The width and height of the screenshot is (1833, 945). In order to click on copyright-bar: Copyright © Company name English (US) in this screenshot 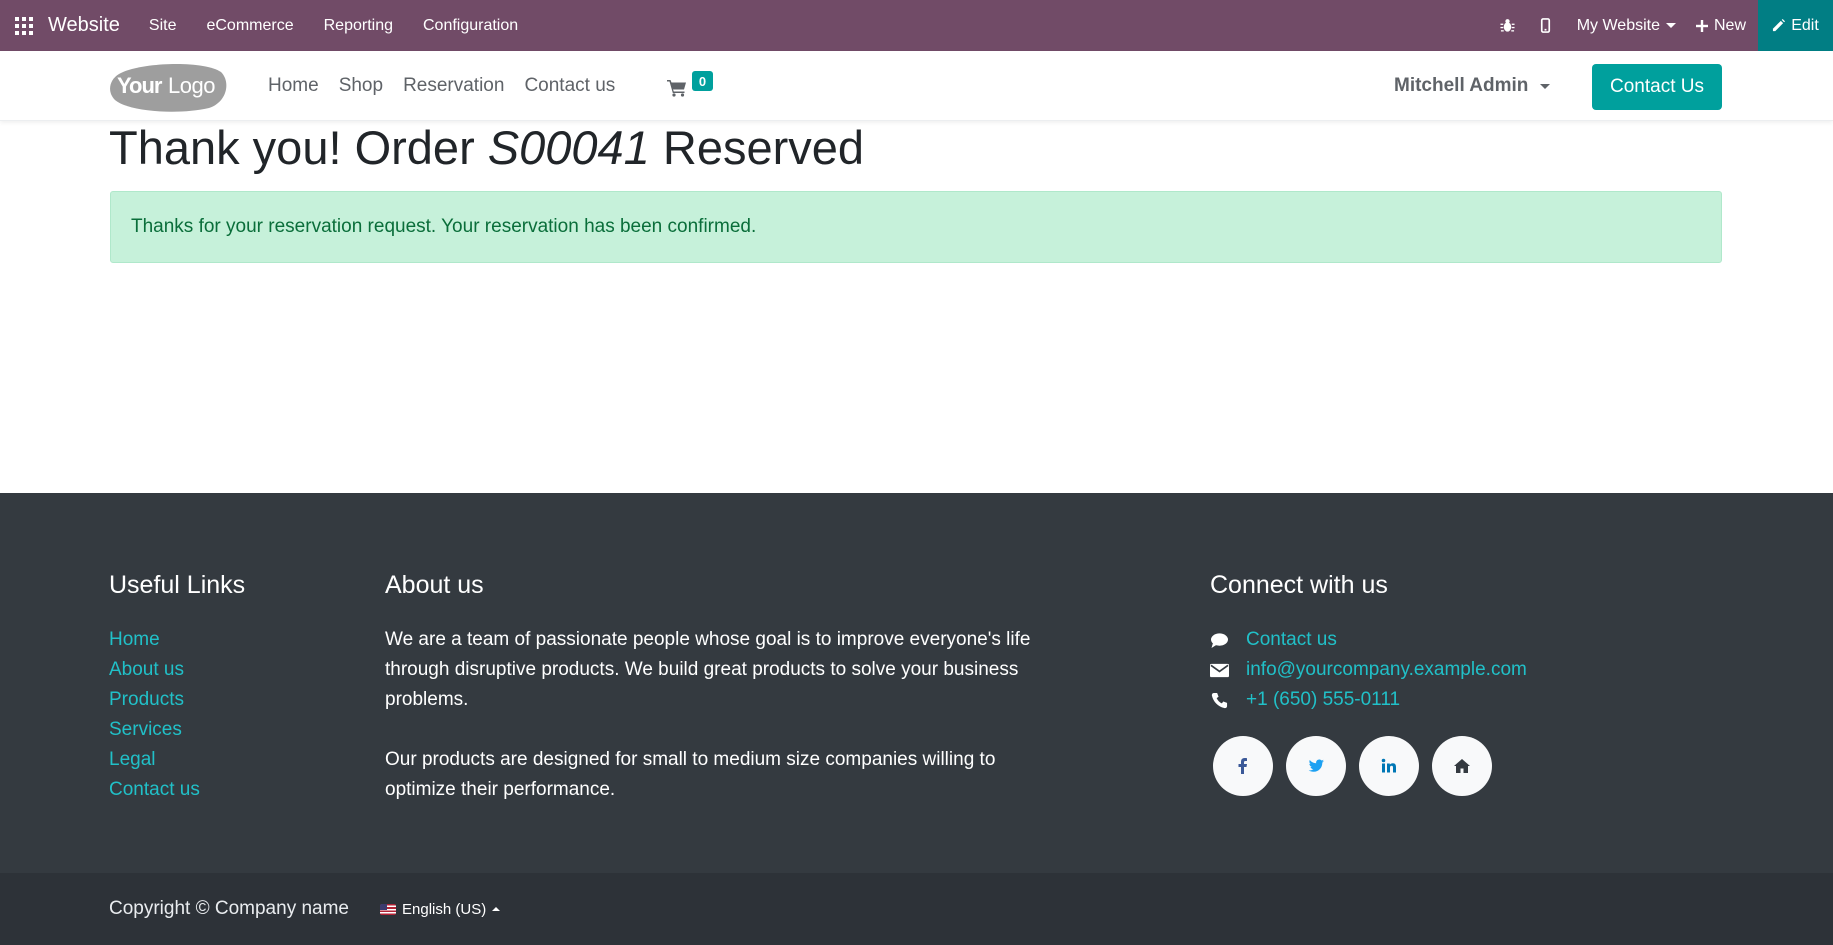, I will do `click(916, 909)`.